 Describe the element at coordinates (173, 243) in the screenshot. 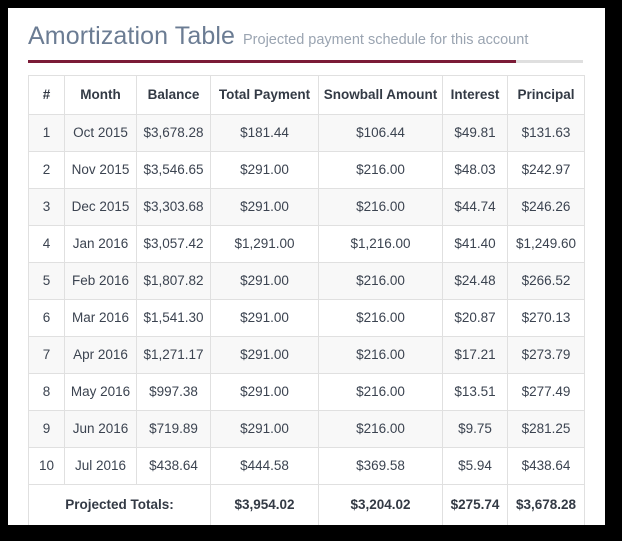

I see `cell-balance: $3,057.42` at that location.